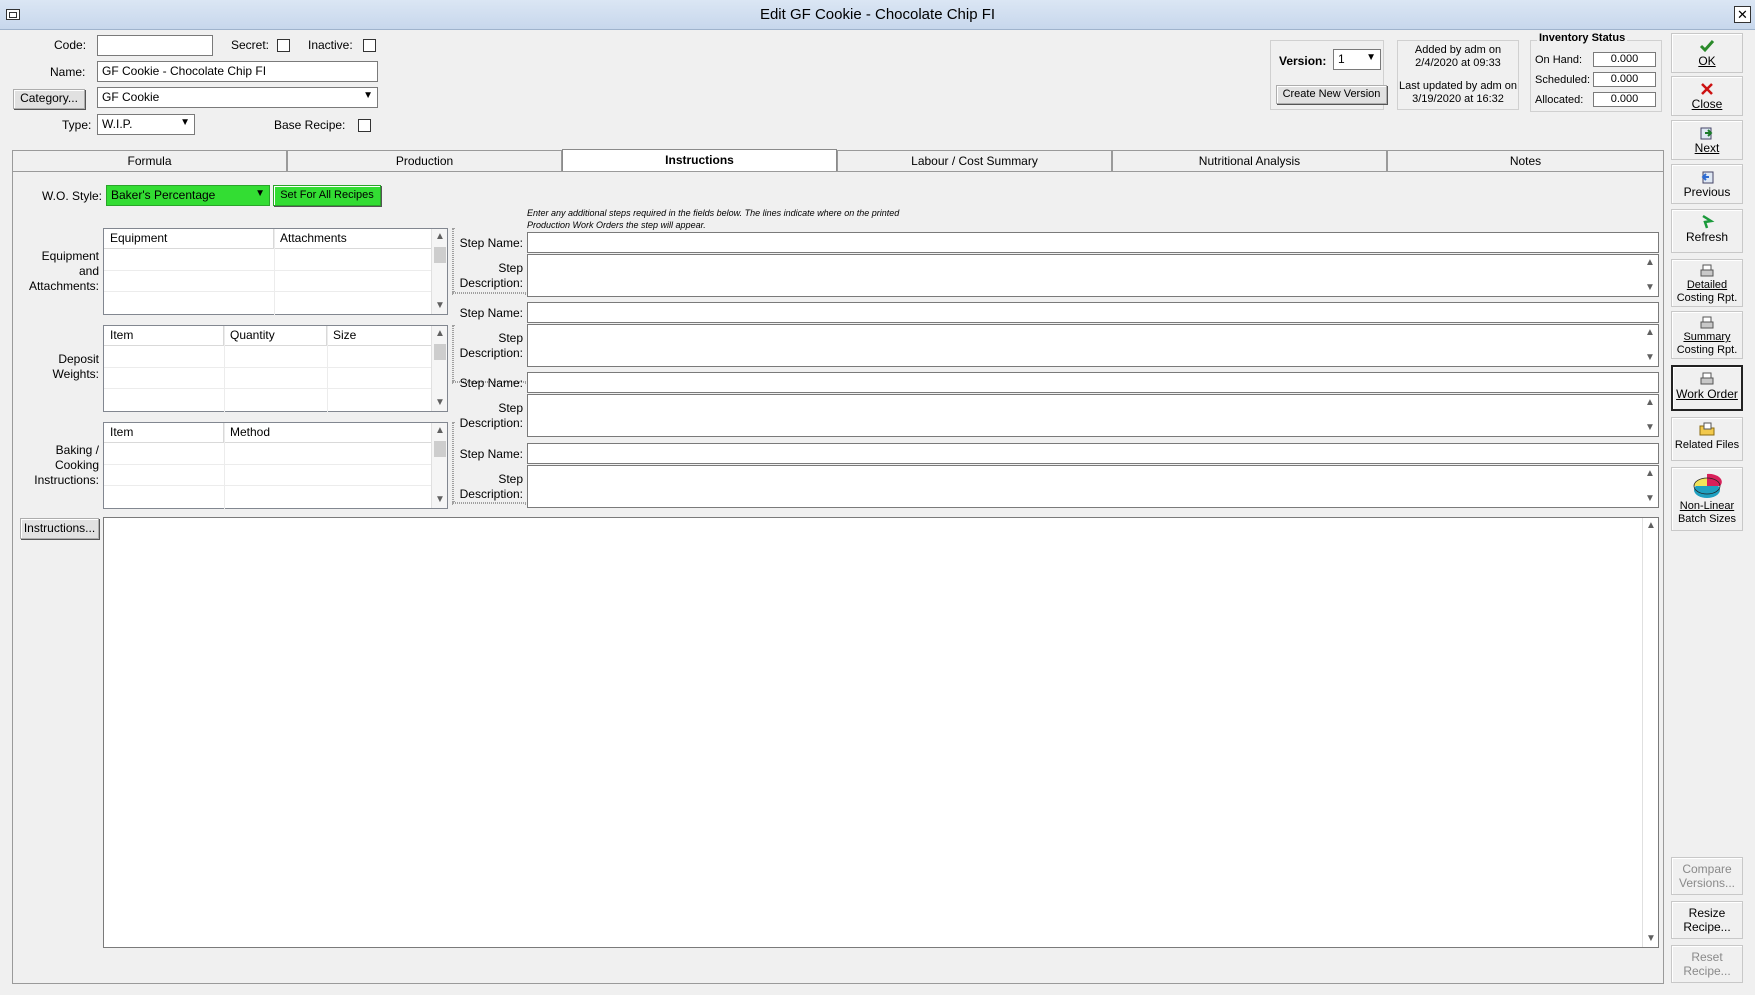 The width and height of the screenshot is (1755, 995). I want to click on related-files-button: Related Files, so click(1707, 439).